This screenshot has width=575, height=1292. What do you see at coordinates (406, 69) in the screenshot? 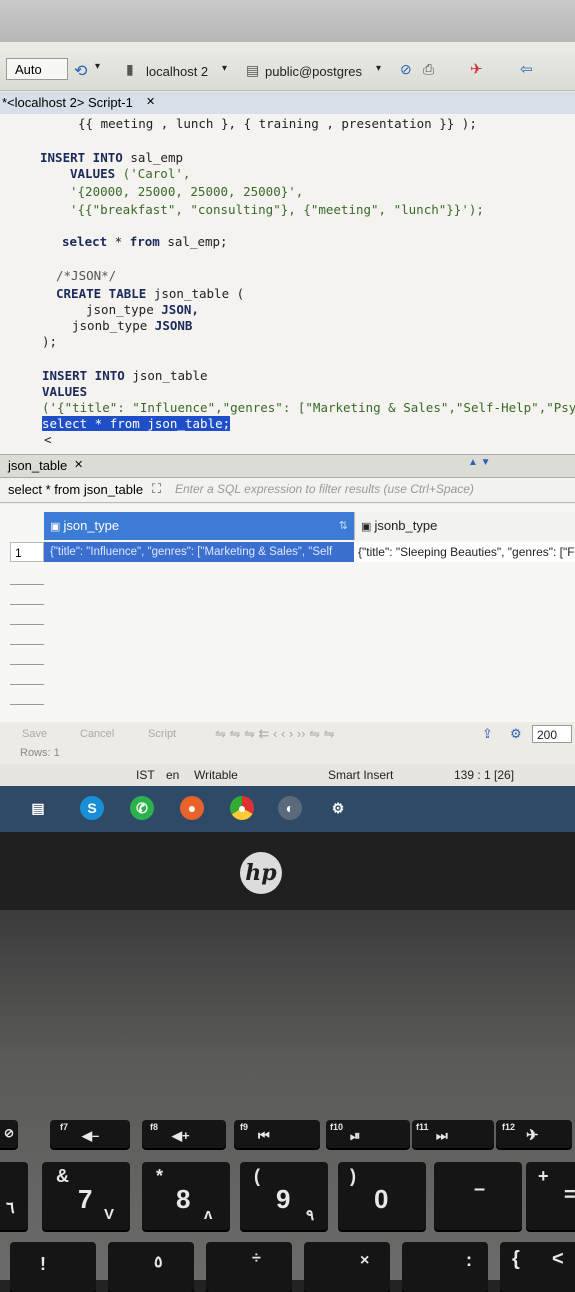
I see `commit-icon: ⊘` at bounding box center [406, 69].